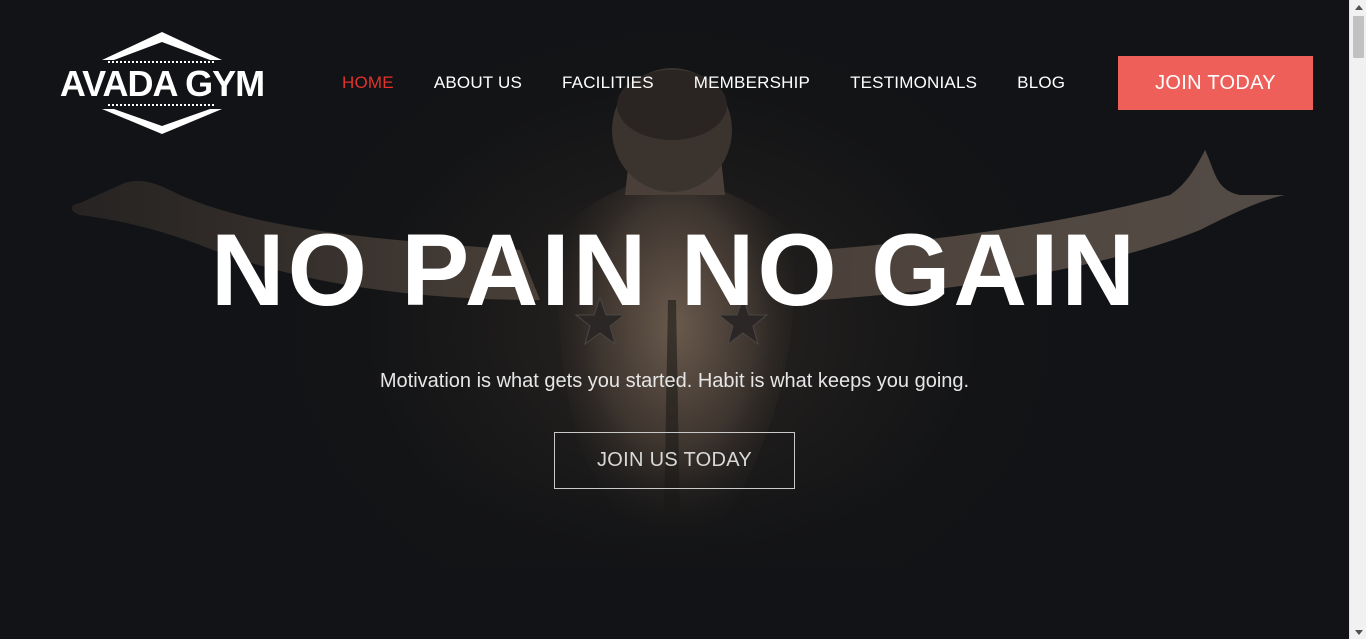 The height and width of the screenshot is (639, 1366). Describe the element at coordinates (674, 270) in the screenshot. I see `hero-title: NO PAIN NO GAIN` at that location.